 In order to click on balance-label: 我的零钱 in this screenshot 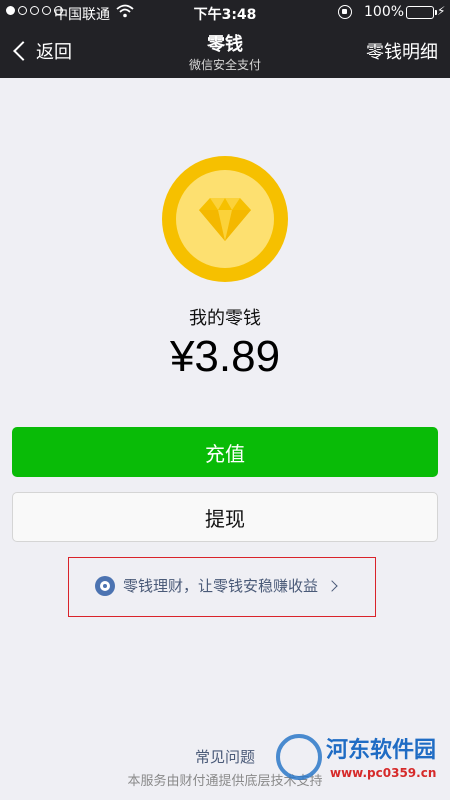, I will do `click(225, 318)`.